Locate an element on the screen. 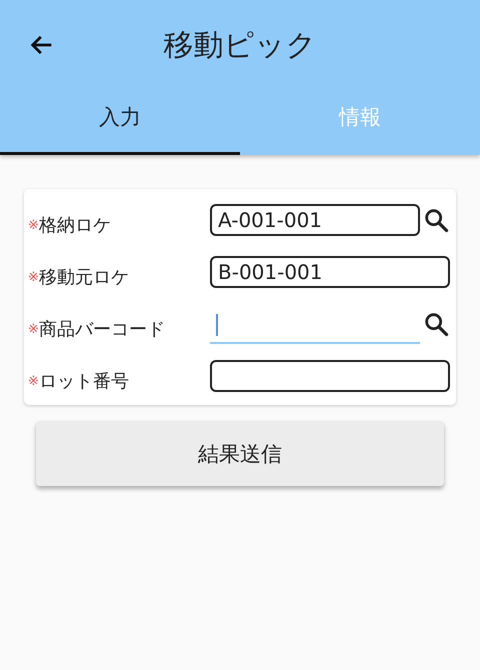  submit-button: 結果送信 is located at coordinates (240, 453).